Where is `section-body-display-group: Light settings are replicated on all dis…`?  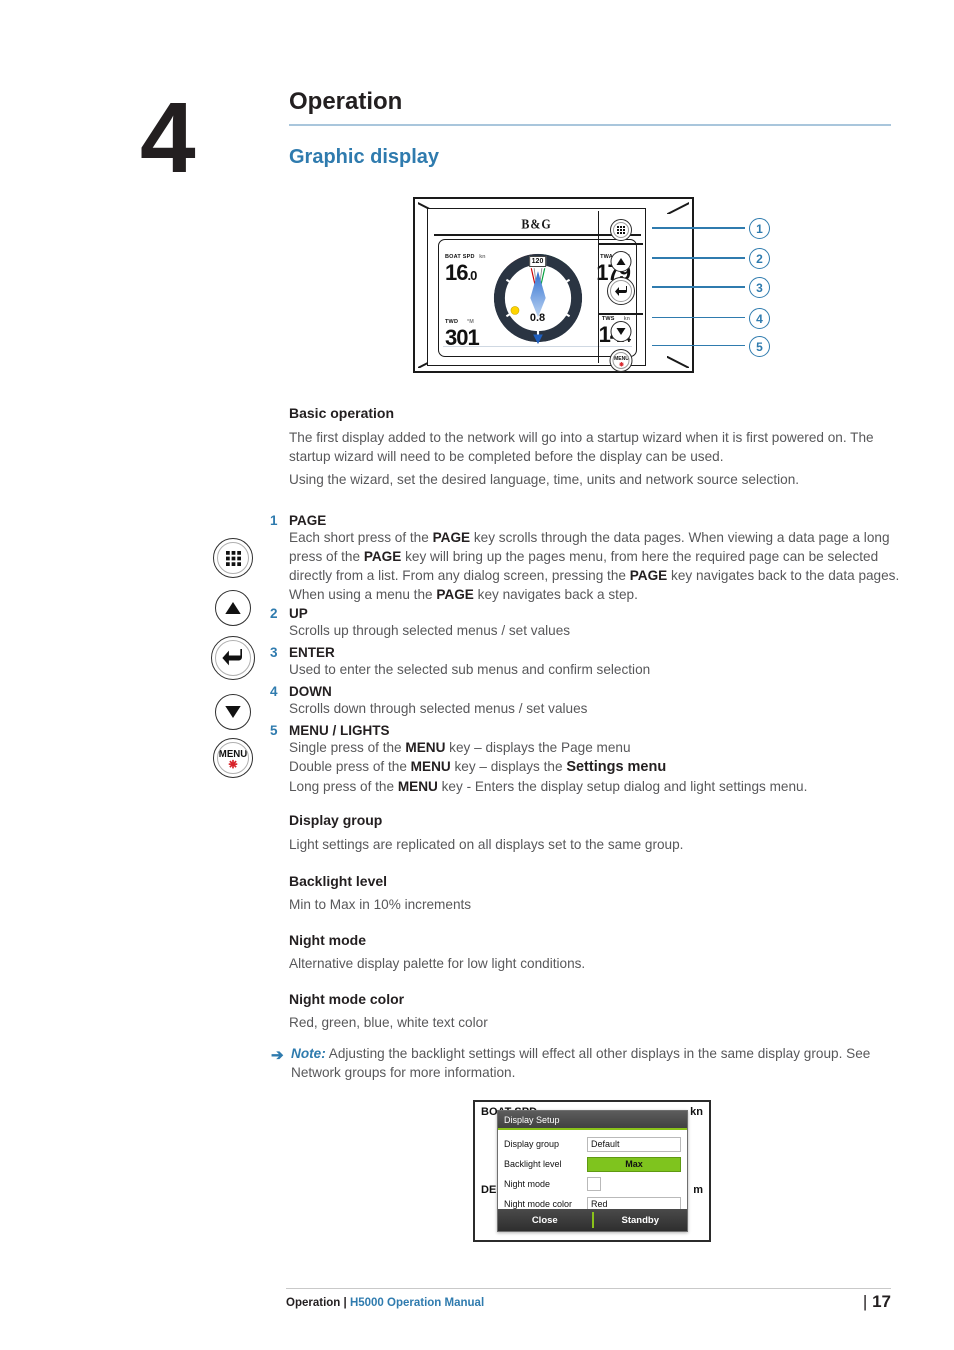 section-body-display-group: Light settings are replicated on all dis… is located at coordinates (486, 844).